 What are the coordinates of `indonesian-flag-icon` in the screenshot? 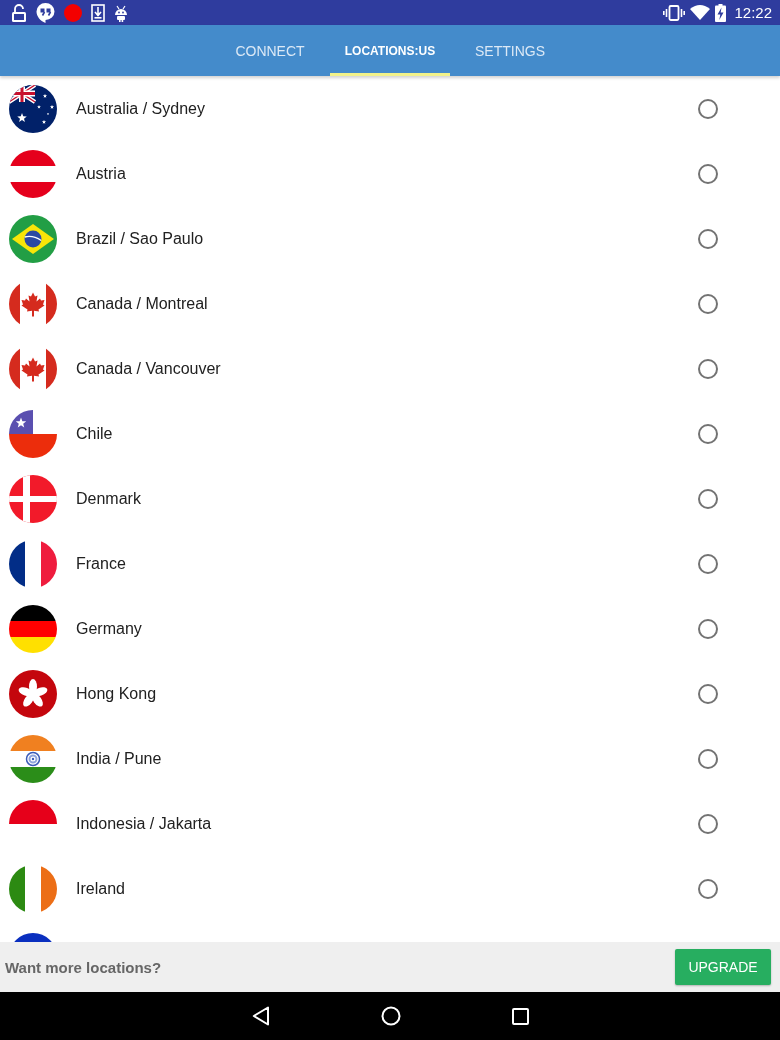 It's located at (33, 811).